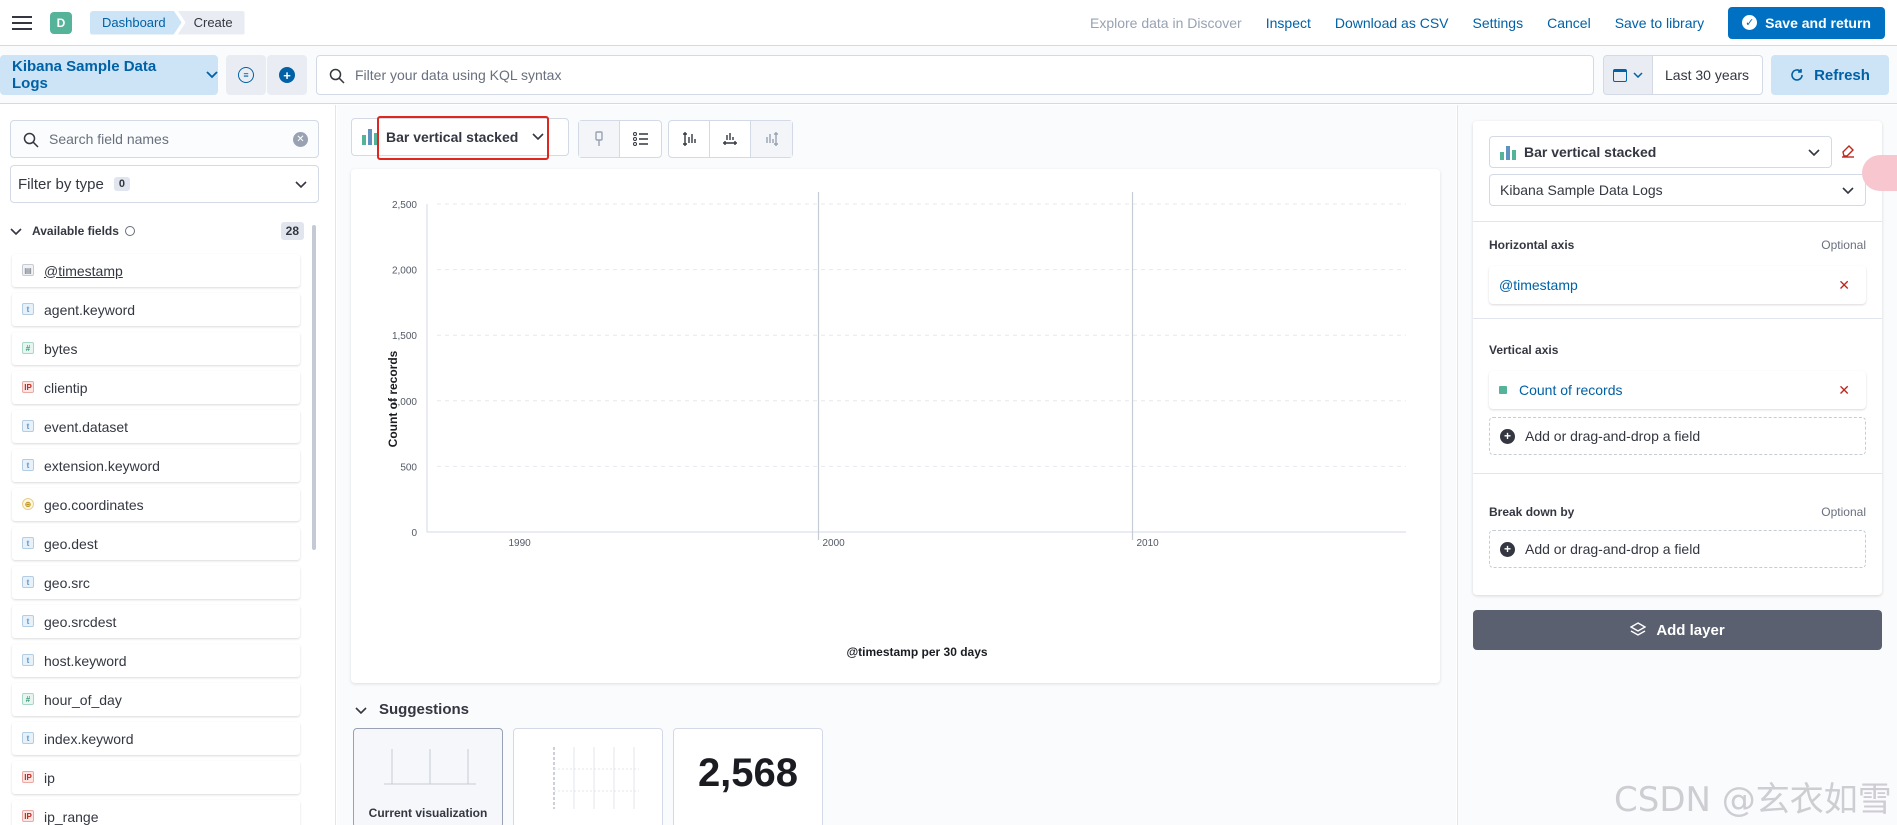 This screenshot has height=825, width=1897. Describe the element at coordinates (61, 348) in the screenshot. I see `field-name: bytes` at that location.